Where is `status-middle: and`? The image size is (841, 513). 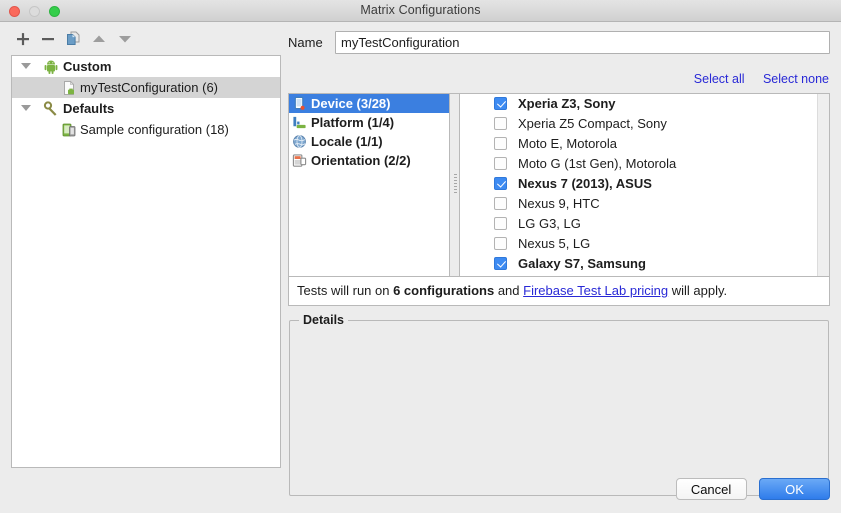
status-middle: and is located at coordinates (509, 290).